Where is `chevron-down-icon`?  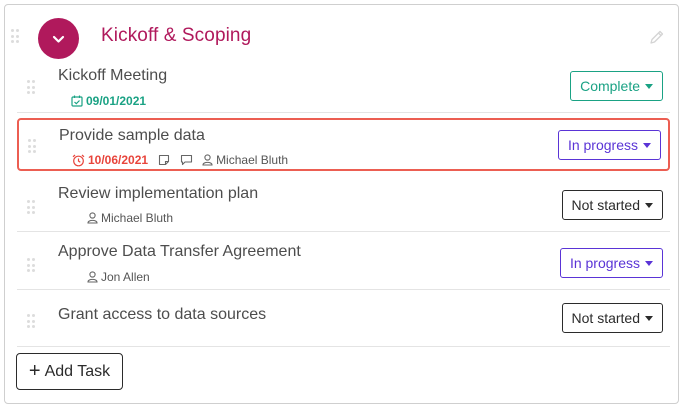 chevron-down-icon is located at coordinates (58, 39).